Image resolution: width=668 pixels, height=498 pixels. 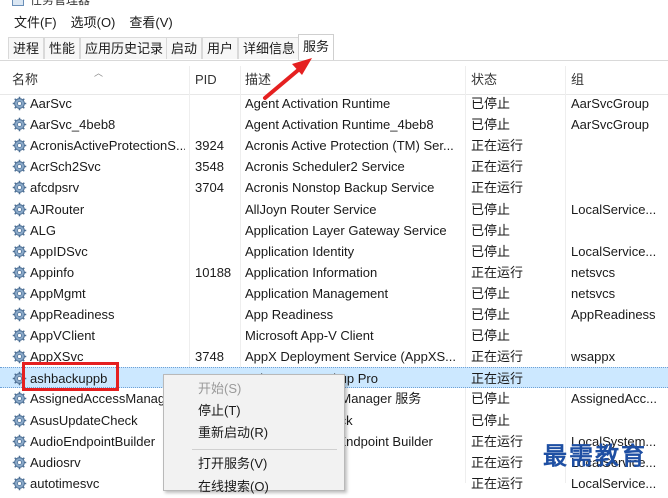 What do you see at coordinates (63, 336) in the screenshot?
I see `service-name: AppVClient` at bounding box center [63, 336].